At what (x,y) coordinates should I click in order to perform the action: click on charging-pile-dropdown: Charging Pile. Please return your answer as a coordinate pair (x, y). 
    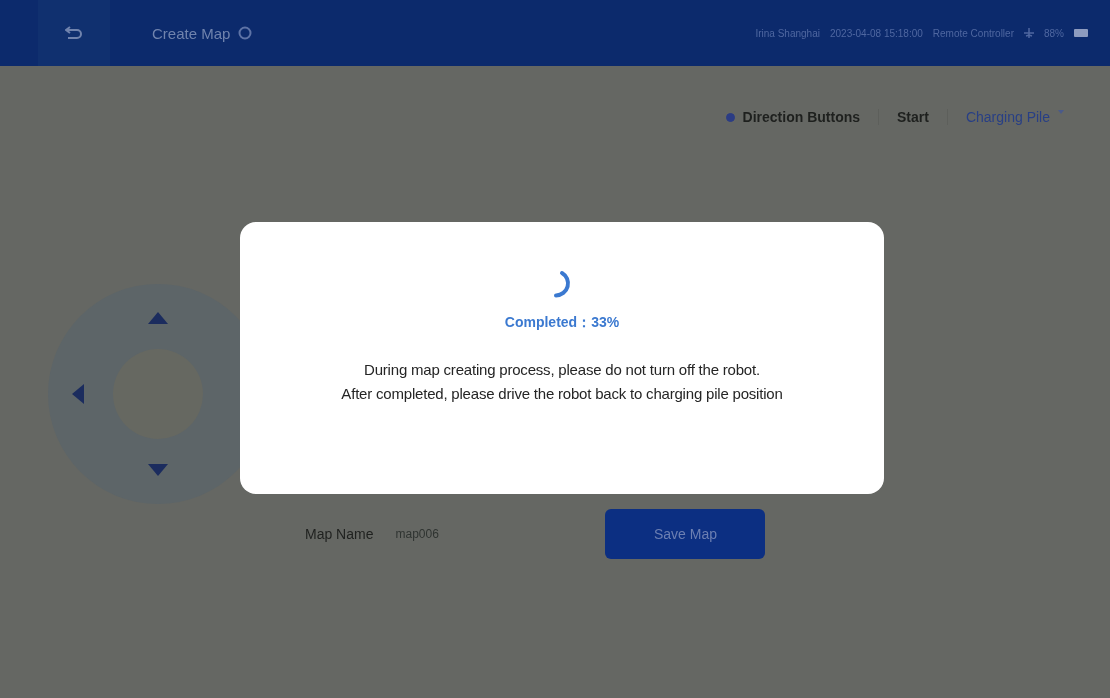
    Looking at the image, I should click on (1014, 117).